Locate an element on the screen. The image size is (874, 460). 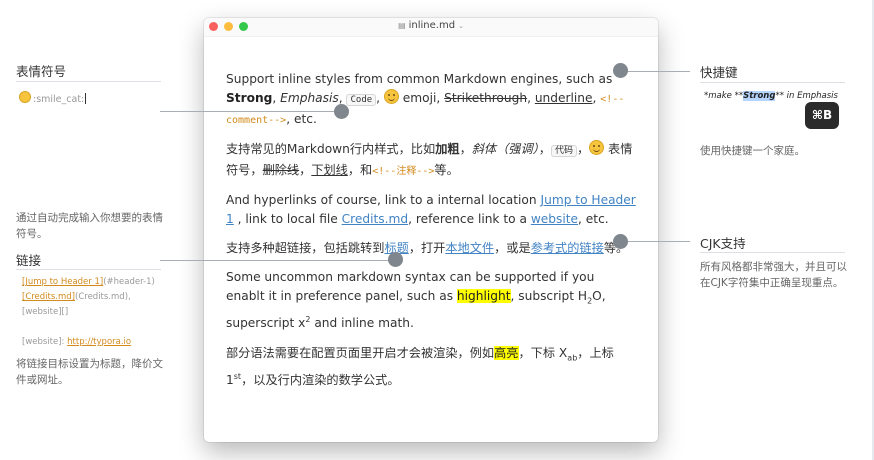
shortcut-demo-prefix: *make ** is located at coordinates (724, 96).